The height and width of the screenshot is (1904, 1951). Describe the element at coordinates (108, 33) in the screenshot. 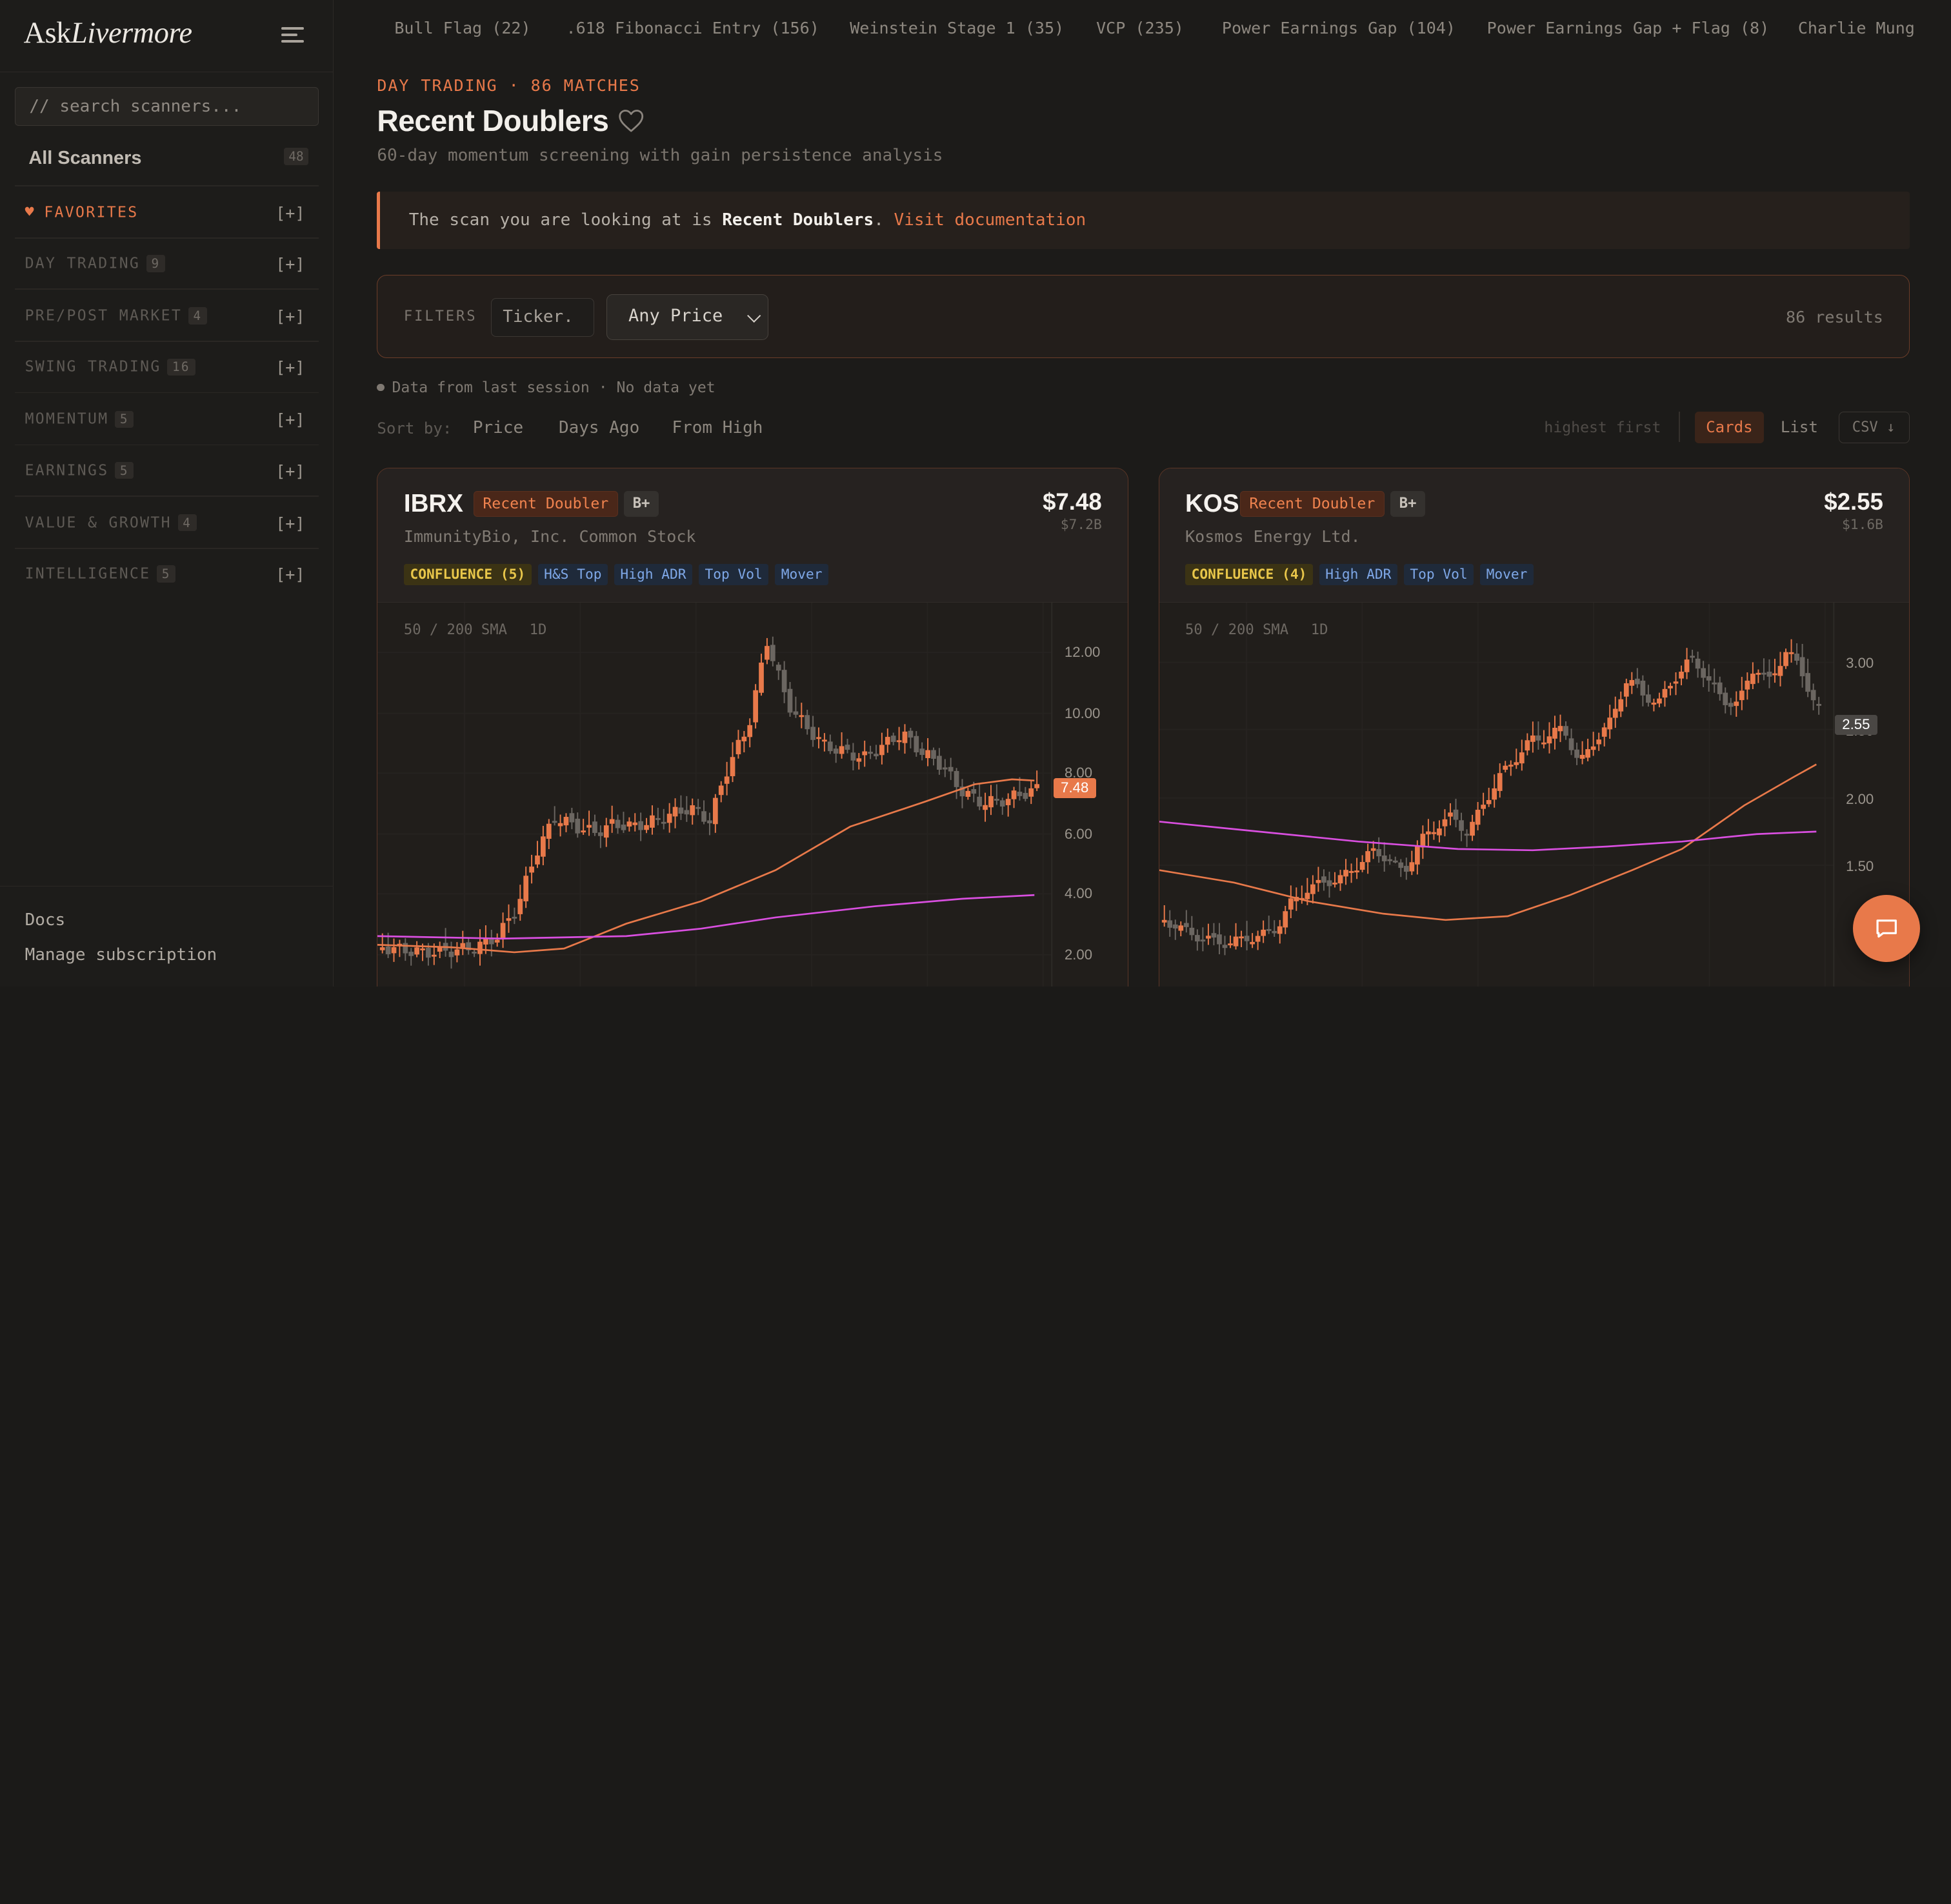

I see `app-logo: AskLivermore` at that location.